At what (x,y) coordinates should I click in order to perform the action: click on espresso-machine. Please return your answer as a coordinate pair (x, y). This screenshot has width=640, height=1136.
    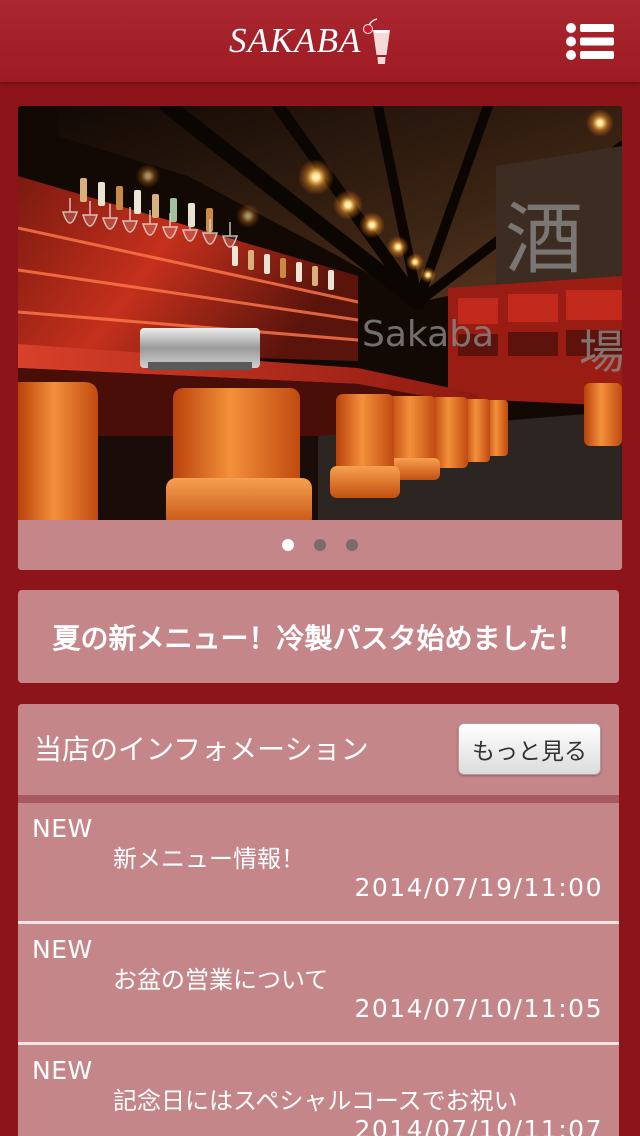
    Looking at the image, I should click on (200, 349).